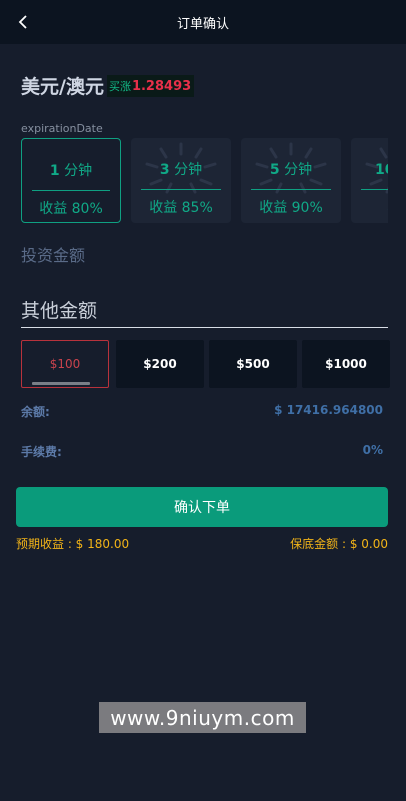 This screenshot has height=801, width=406. Describe the element at coordinates (181, 208) in the screenshot. I see `period-yield: 收益 85%` at that location.